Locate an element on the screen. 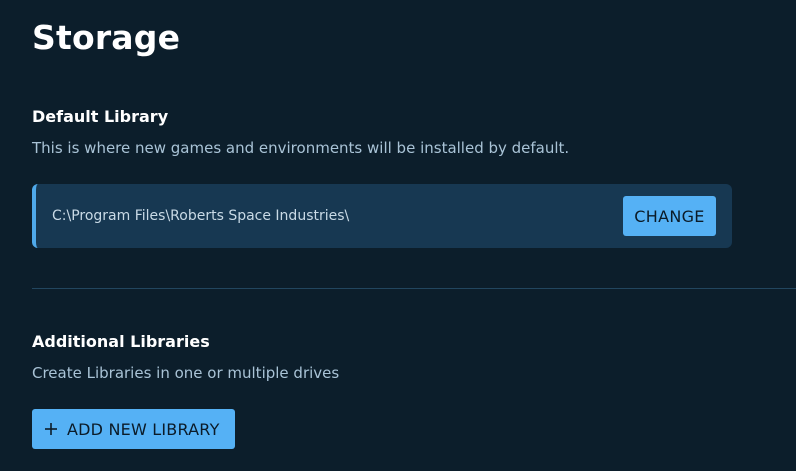  plus-icon is located at coordinates (51, 429).